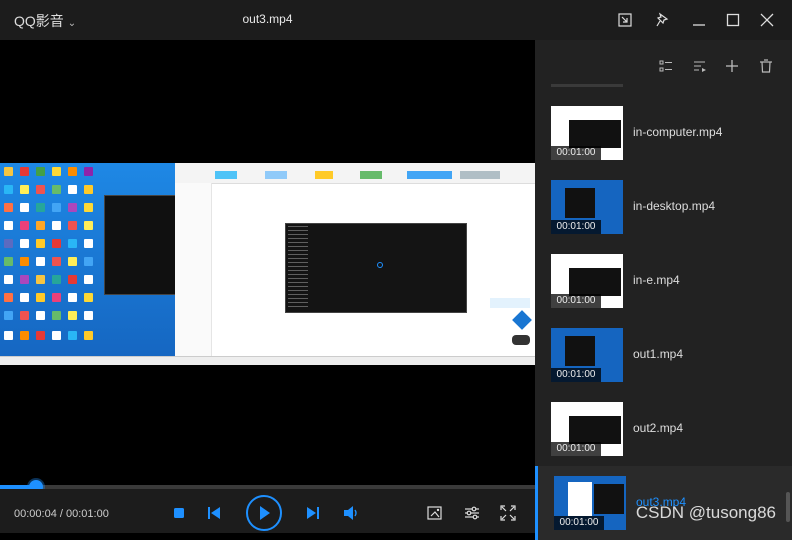  I want to click on list-view-button, so click(666, 66).